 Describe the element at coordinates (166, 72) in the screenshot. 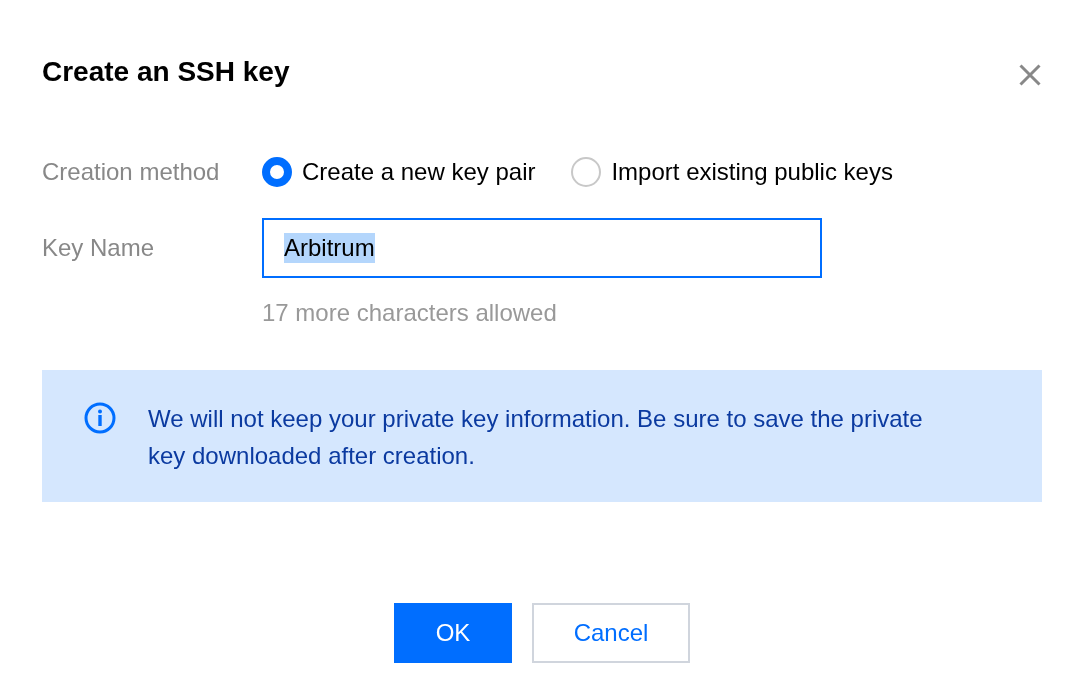

I see `dialog-title: Create an SSH key` at that location.